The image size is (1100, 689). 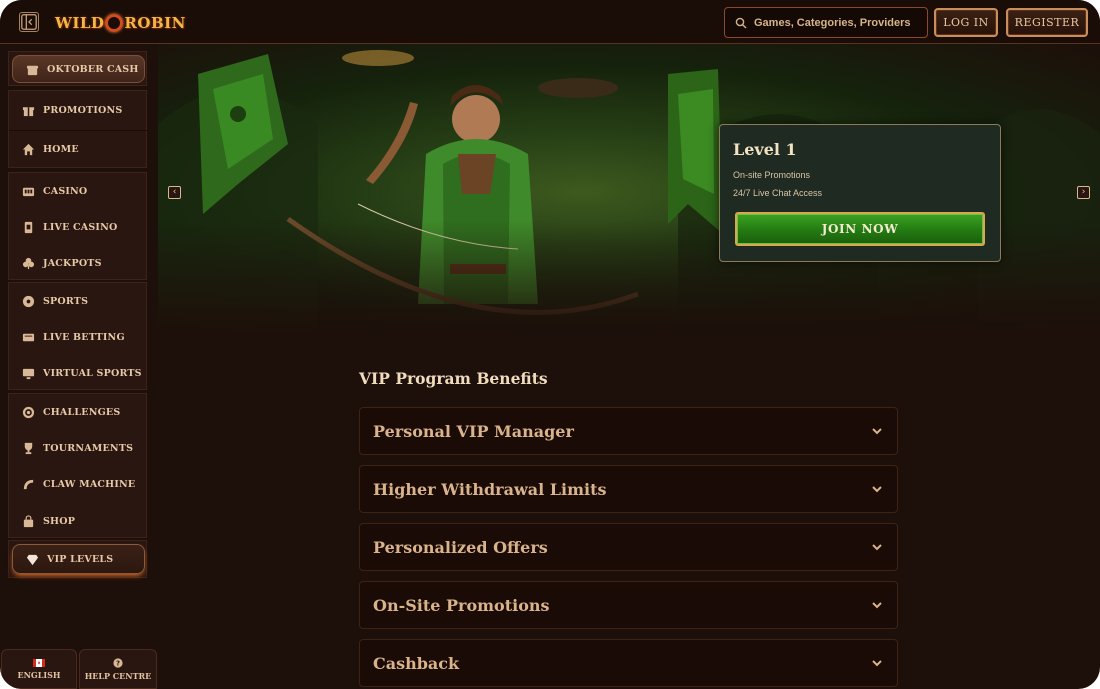 I want to click on sidebar-item-label: SPORTS, so click(x=66, y=301).